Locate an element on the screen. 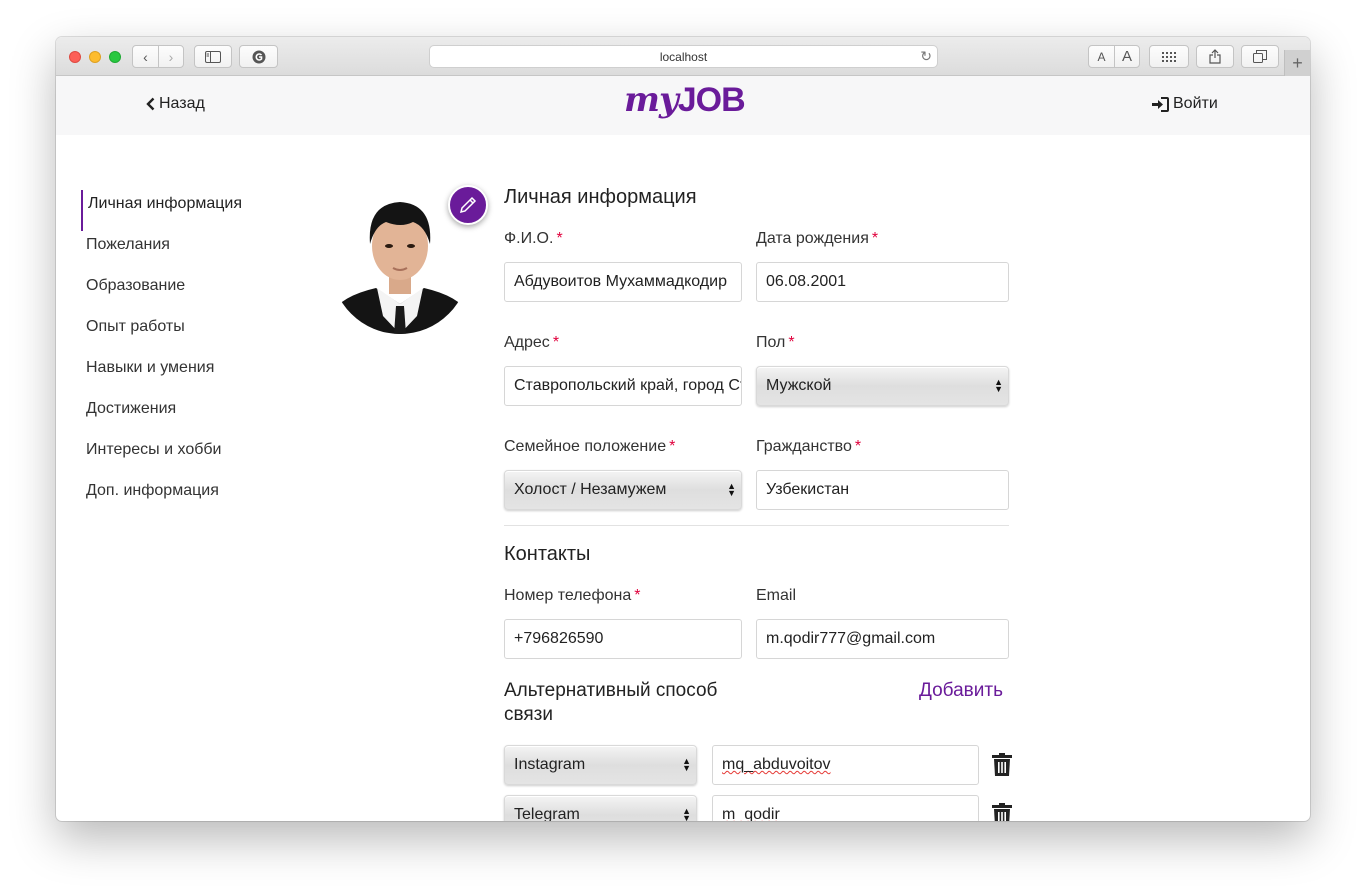 Image resolution: width=1366 pixels, height=895 pixels. site-logo: myJOB is located at coordinates (685, 100).